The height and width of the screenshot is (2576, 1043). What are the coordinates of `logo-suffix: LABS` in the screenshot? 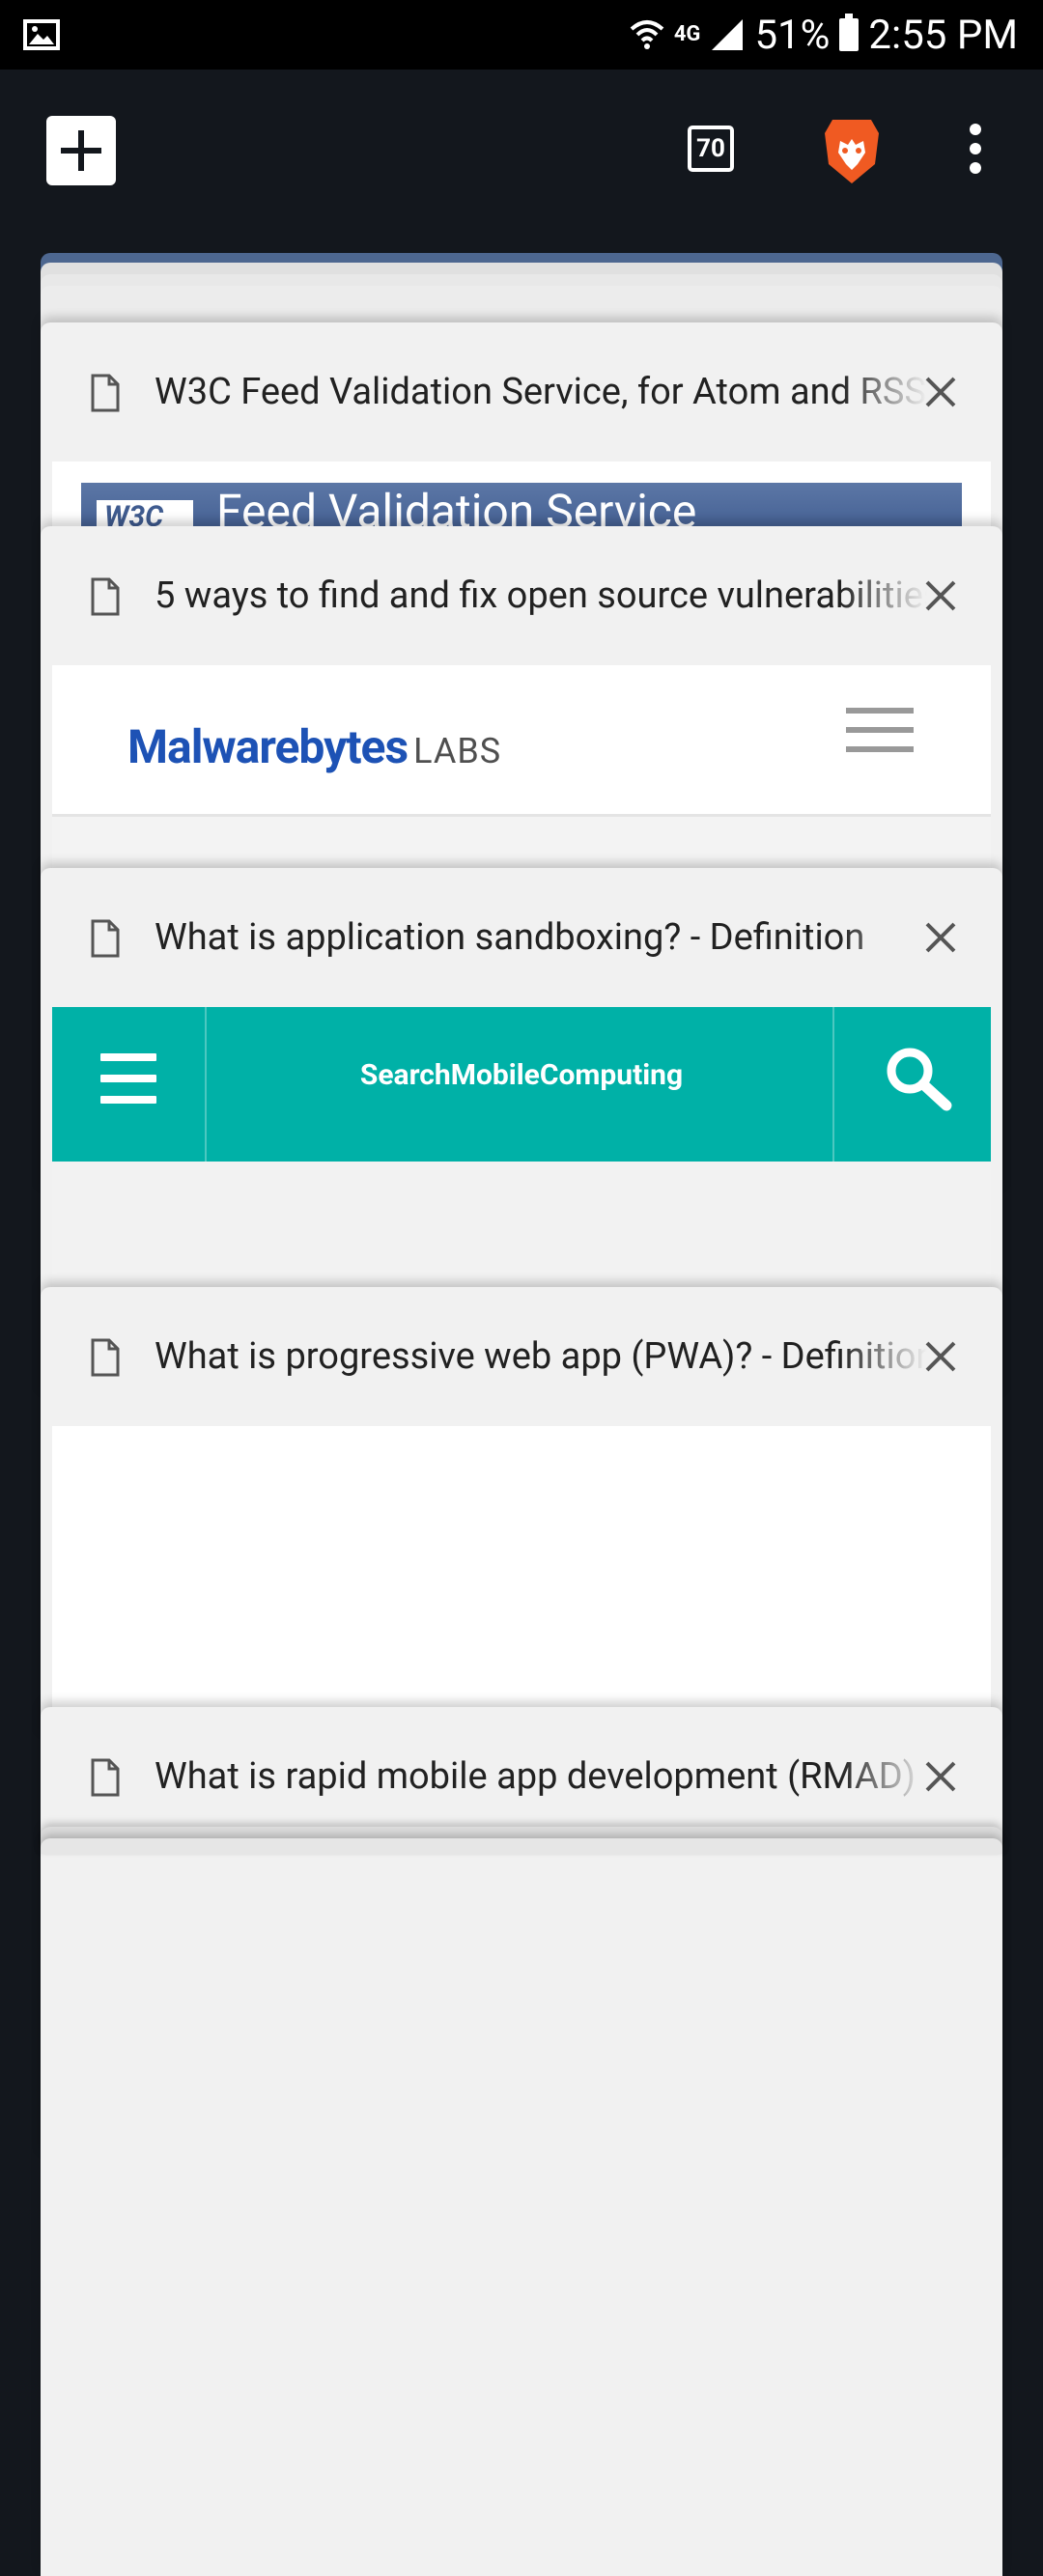 It's located at (458, 751).